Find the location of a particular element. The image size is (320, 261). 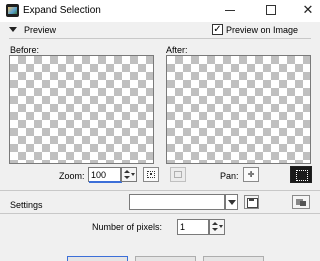

app-icon is located at coordinates (12, 10).